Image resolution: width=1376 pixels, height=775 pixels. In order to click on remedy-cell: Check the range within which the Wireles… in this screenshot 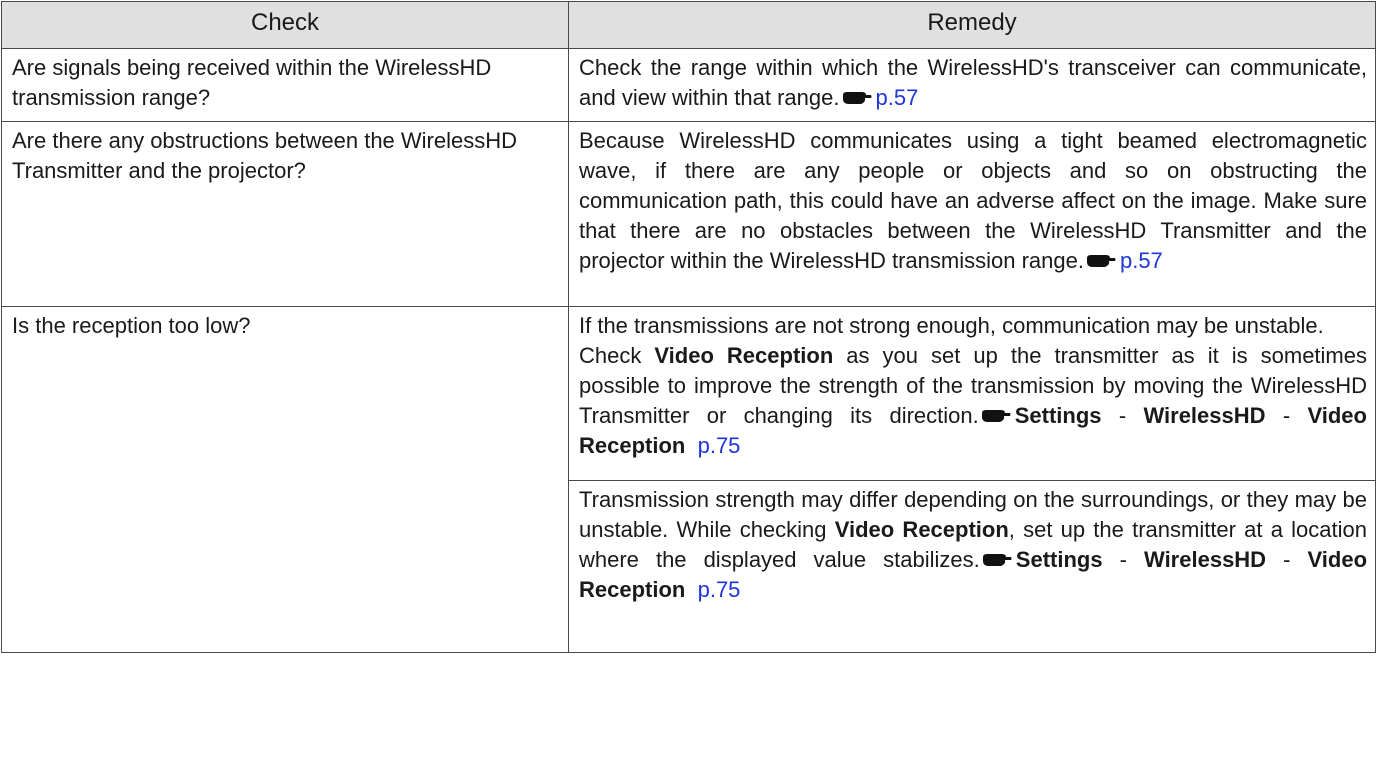, I will do `click(972, 85)`.